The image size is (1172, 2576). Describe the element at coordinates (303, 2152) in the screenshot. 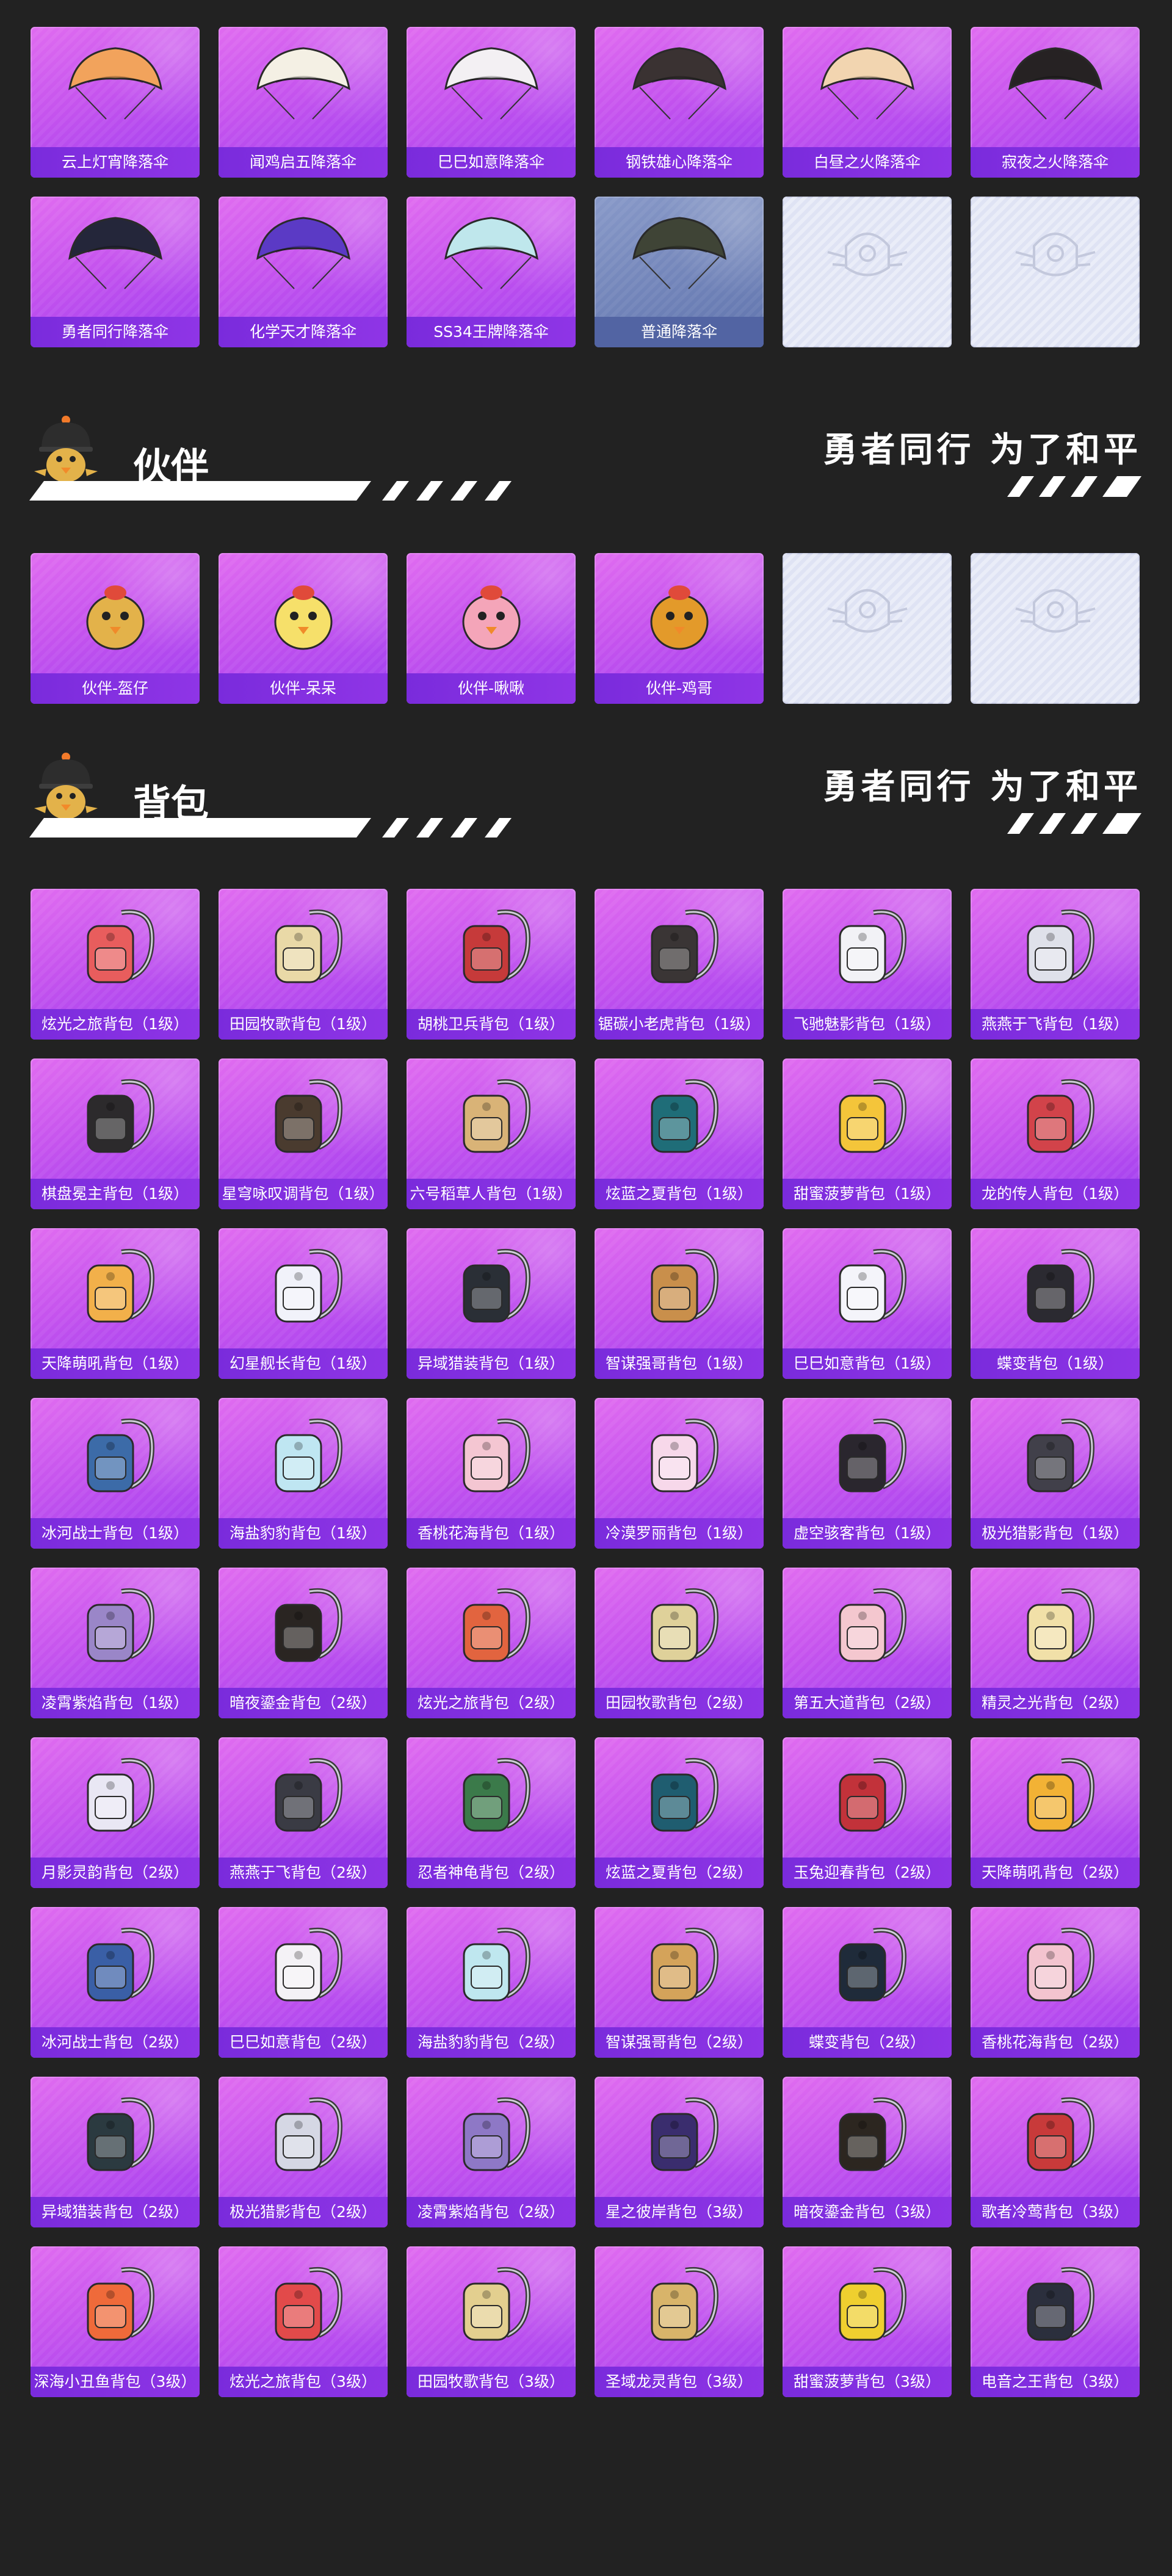

I see `backpack-card: 极光猎影背包（2级）` at that location.